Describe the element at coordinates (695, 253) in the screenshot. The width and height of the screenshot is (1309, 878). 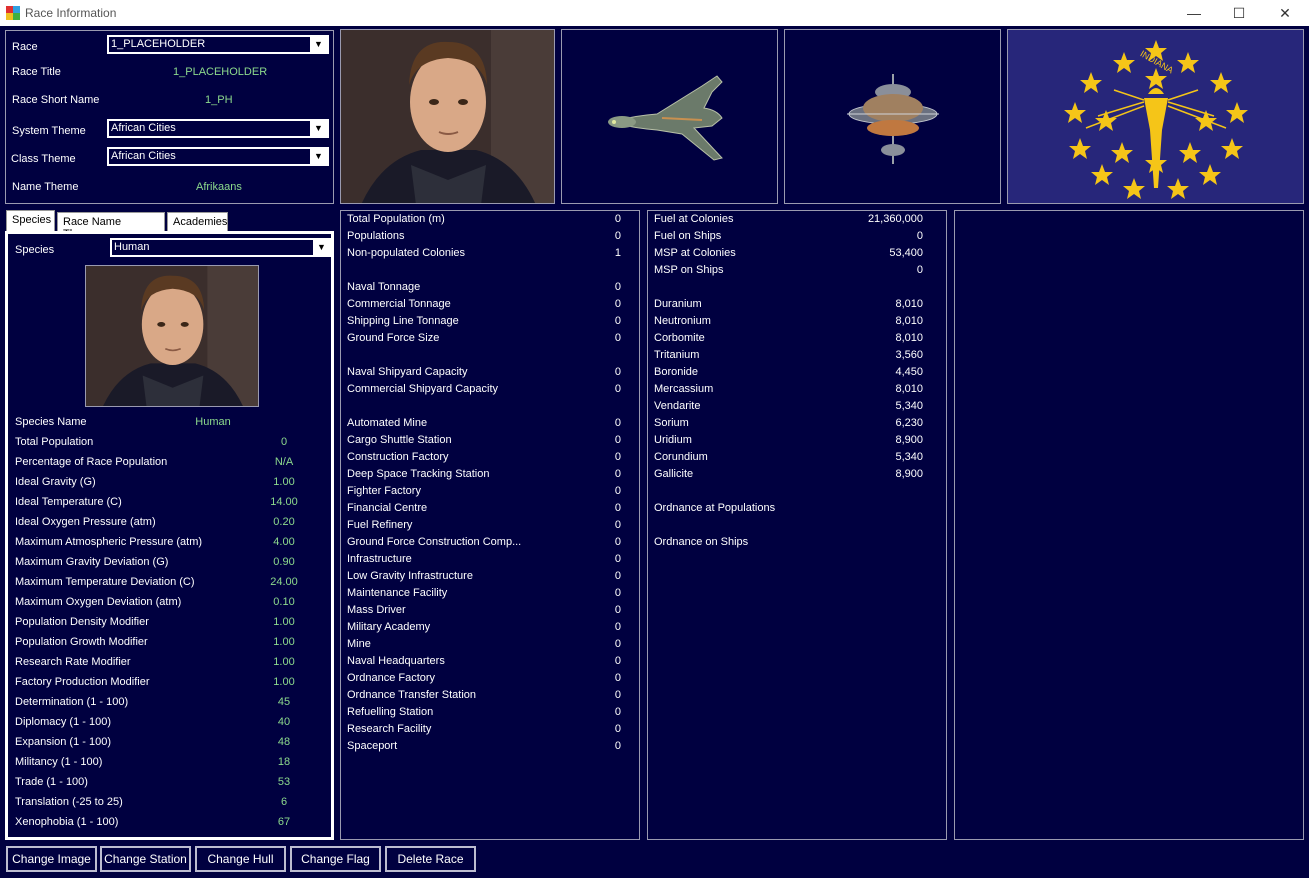
I see `resource-row-label: MSP at Colonies` at that location.